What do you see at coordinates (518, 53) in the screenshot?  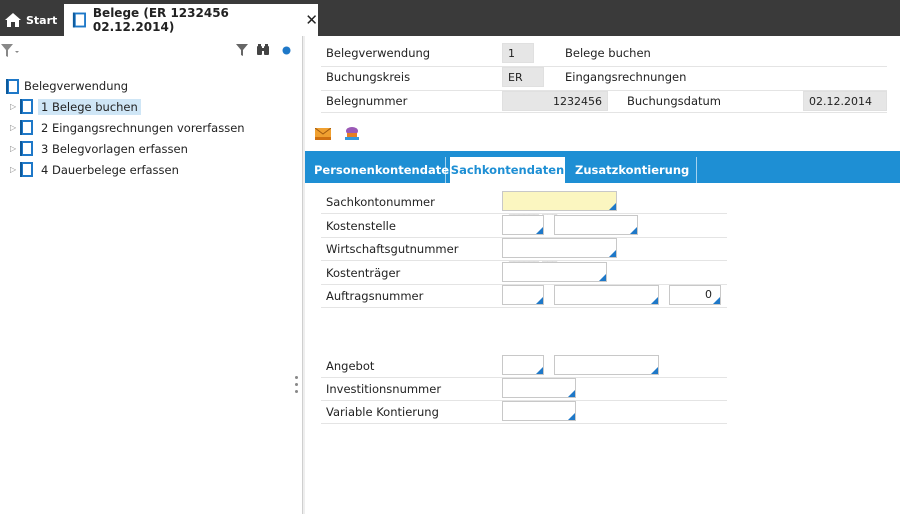 I see `belegverwendung-field: 1` at bounding box center [518, 53].